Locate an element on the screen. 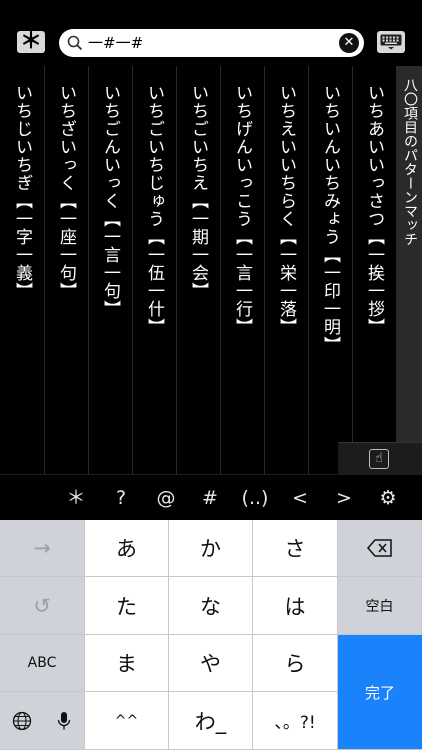  hash-symbol-button: # is located at coordinates (210, 498).